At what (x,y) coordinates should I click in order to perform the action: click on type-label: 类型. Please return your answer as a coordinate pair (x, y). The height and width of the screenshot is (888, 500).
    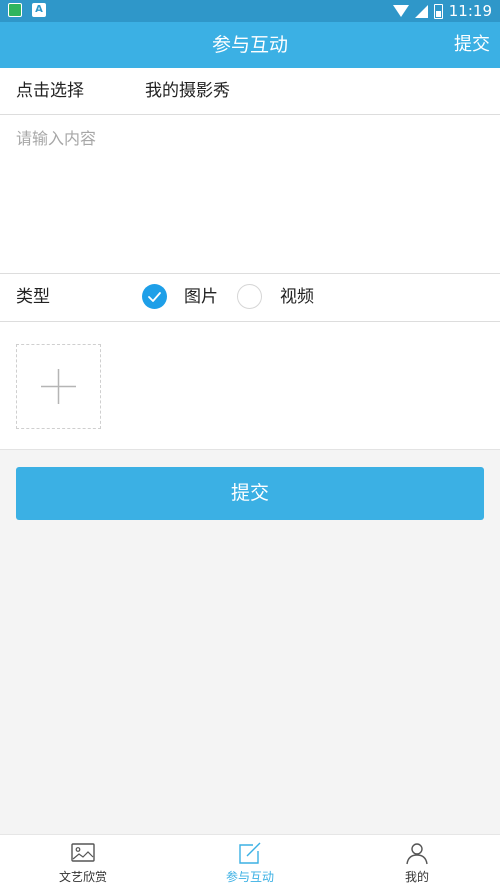
    Looking at the image, I should click on (33, 297).